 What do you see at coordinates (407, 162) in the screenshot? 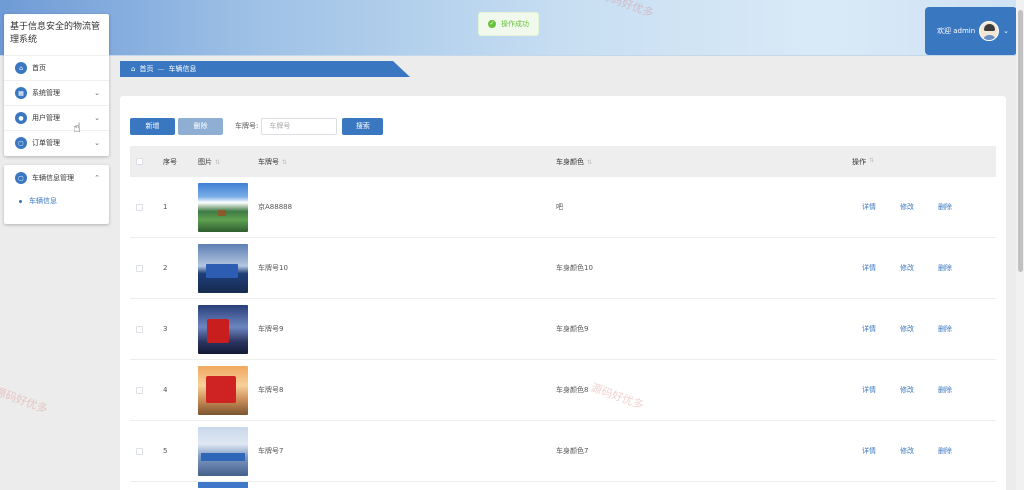
I see `header-plate: 车牌号 ⇅` at bounding box center [407, 162].